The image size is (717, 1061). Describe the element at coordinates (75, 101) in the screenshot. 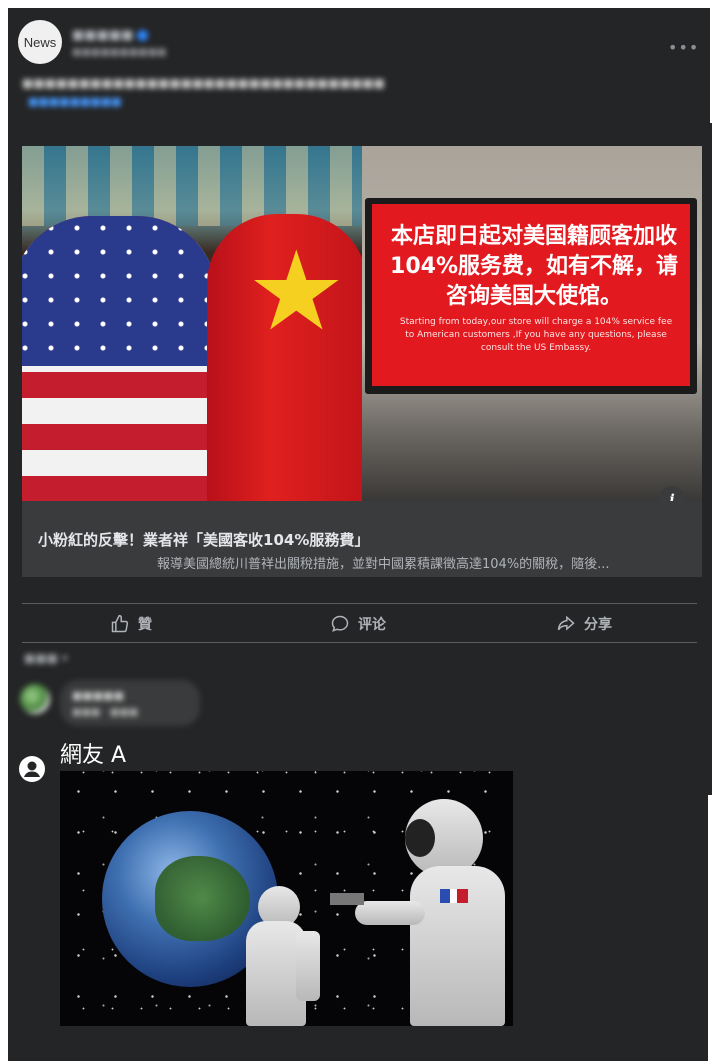

I see `post-text-link: ■■■■■■■■■` at that location.